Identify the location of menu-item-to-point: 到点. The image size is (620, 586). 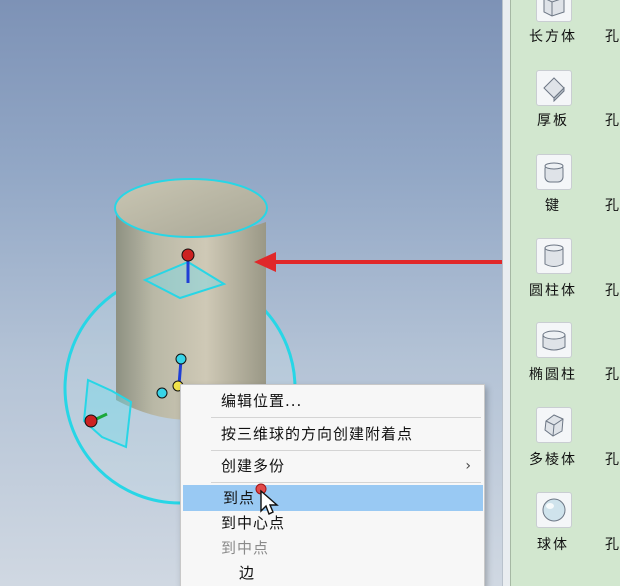
(333, 498).